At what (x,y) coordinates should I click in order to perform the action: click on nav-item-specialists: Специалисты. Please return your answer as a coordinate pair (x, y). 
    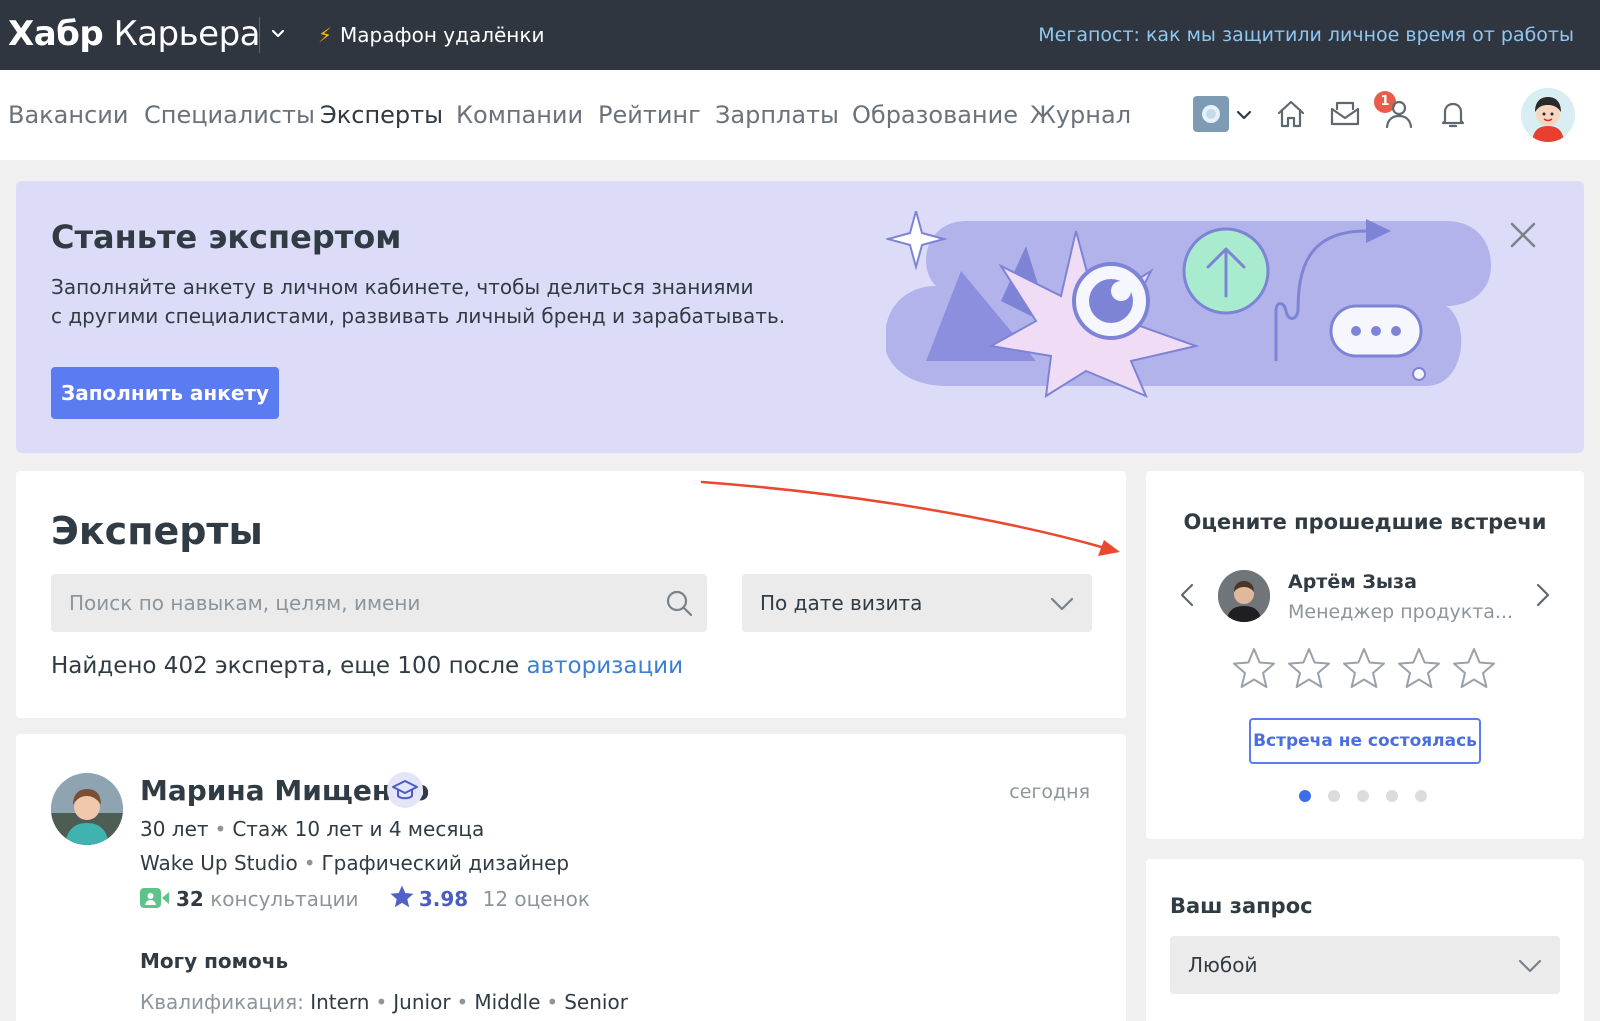
    Looking at the image, I should click on (229, 115).